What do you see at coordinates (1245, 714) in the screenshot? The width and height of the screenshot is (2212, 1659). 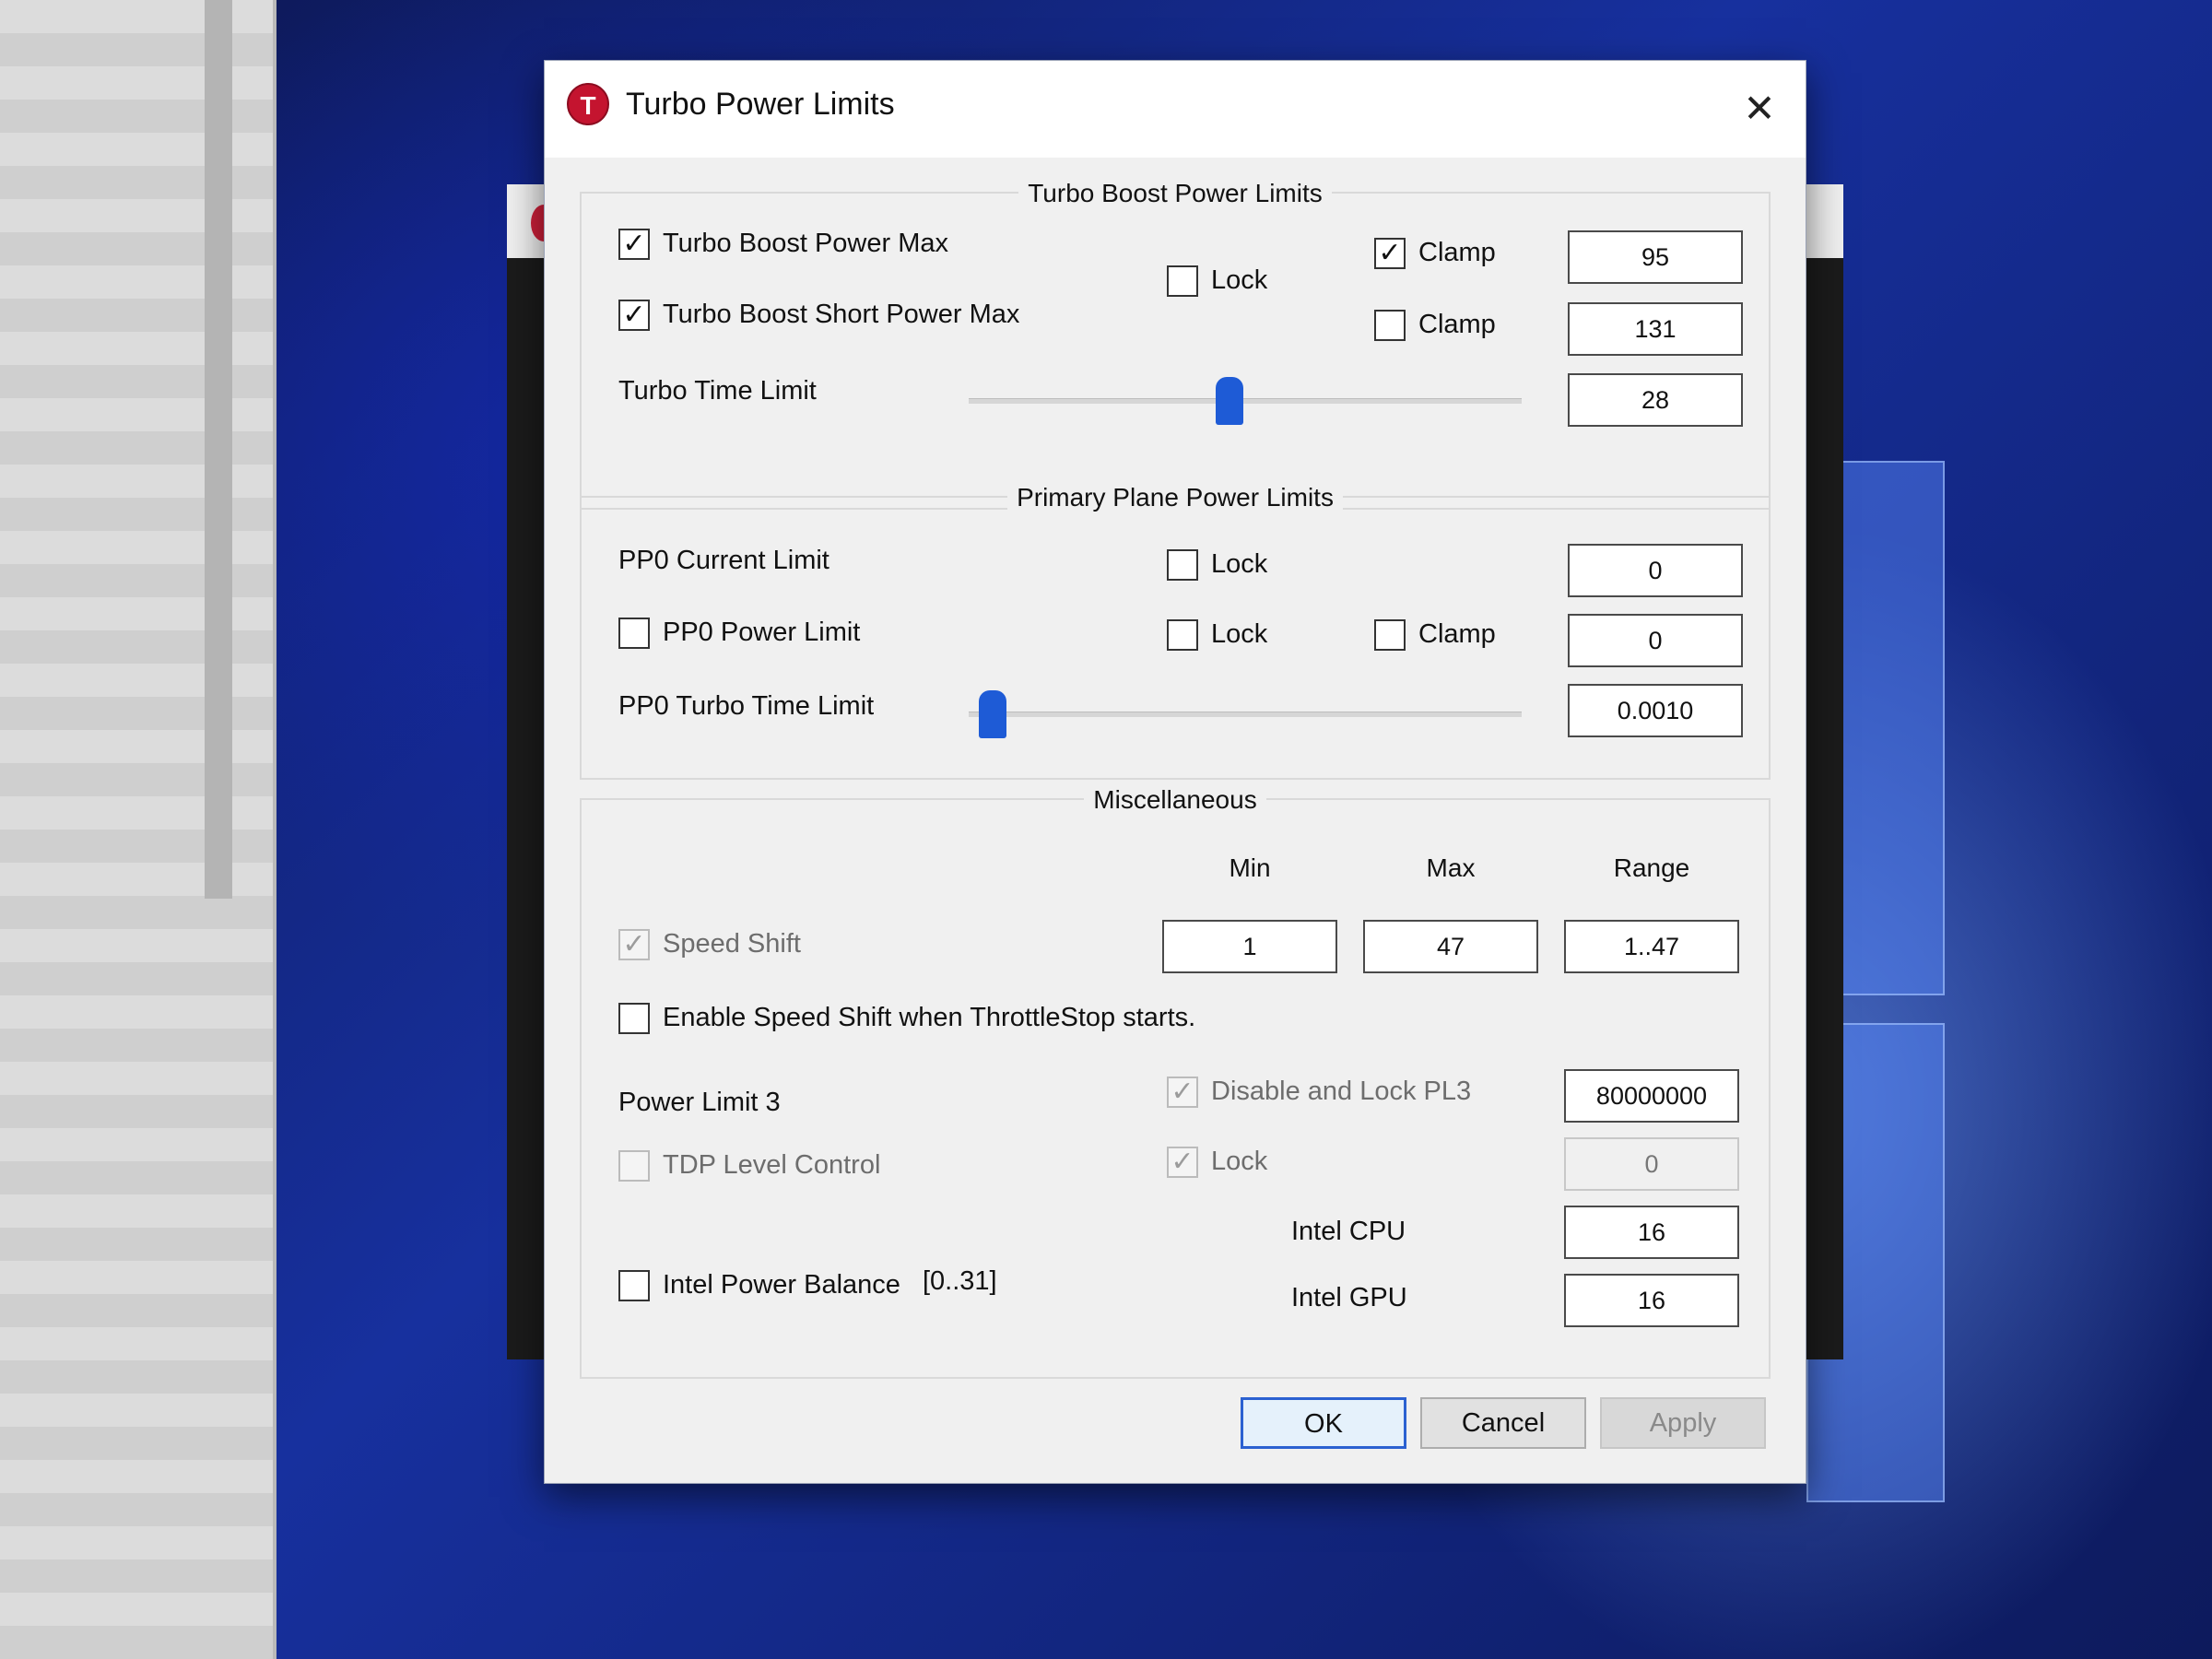 I see `pp0-turbo-time-limit-slider` at bounding box center [1245, 714].